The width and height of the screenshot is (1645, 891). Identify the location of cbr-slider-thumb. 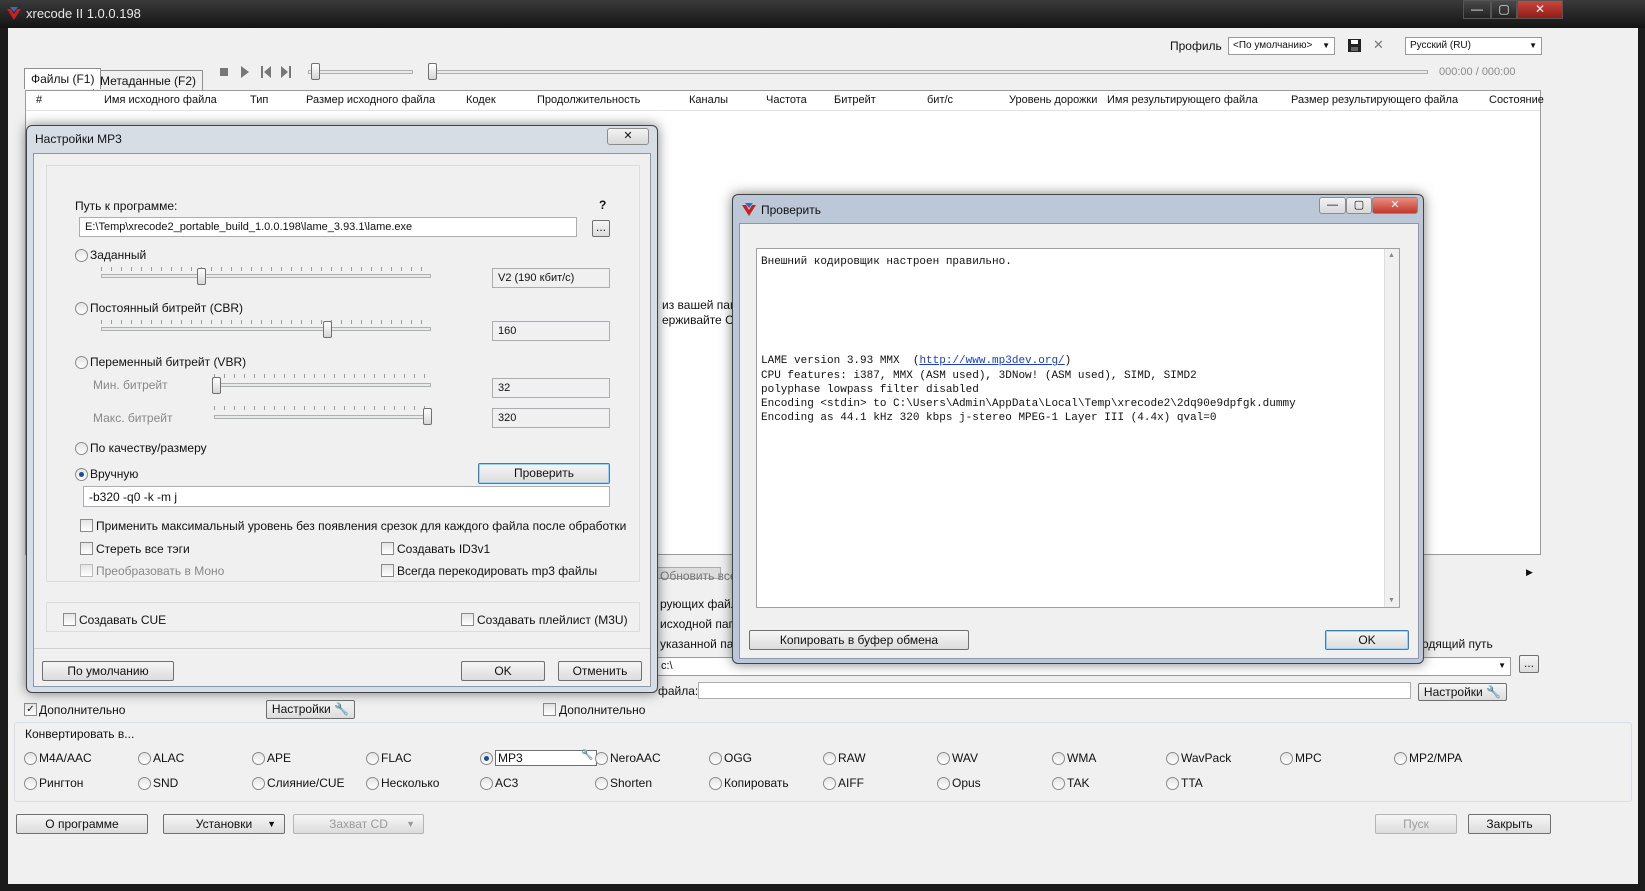
(327, 329).